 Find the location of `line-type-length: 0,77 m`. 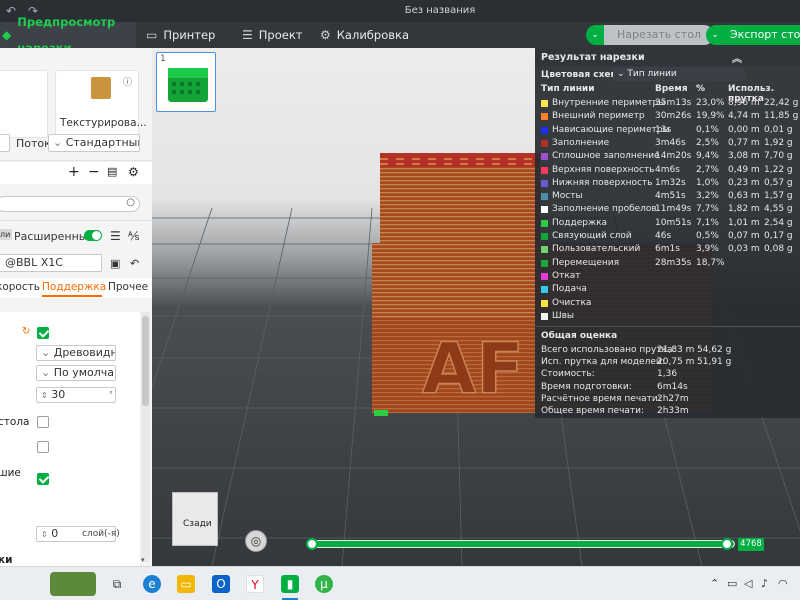

line-type-length: 0,77 m is located at coordinates (744, 142).